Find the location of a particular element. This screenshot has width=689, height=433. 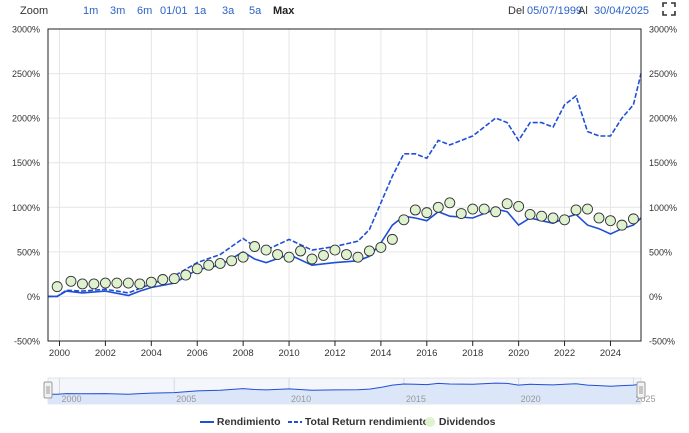

y-tick-label-right: -500% is located at coordinates (662, 342).